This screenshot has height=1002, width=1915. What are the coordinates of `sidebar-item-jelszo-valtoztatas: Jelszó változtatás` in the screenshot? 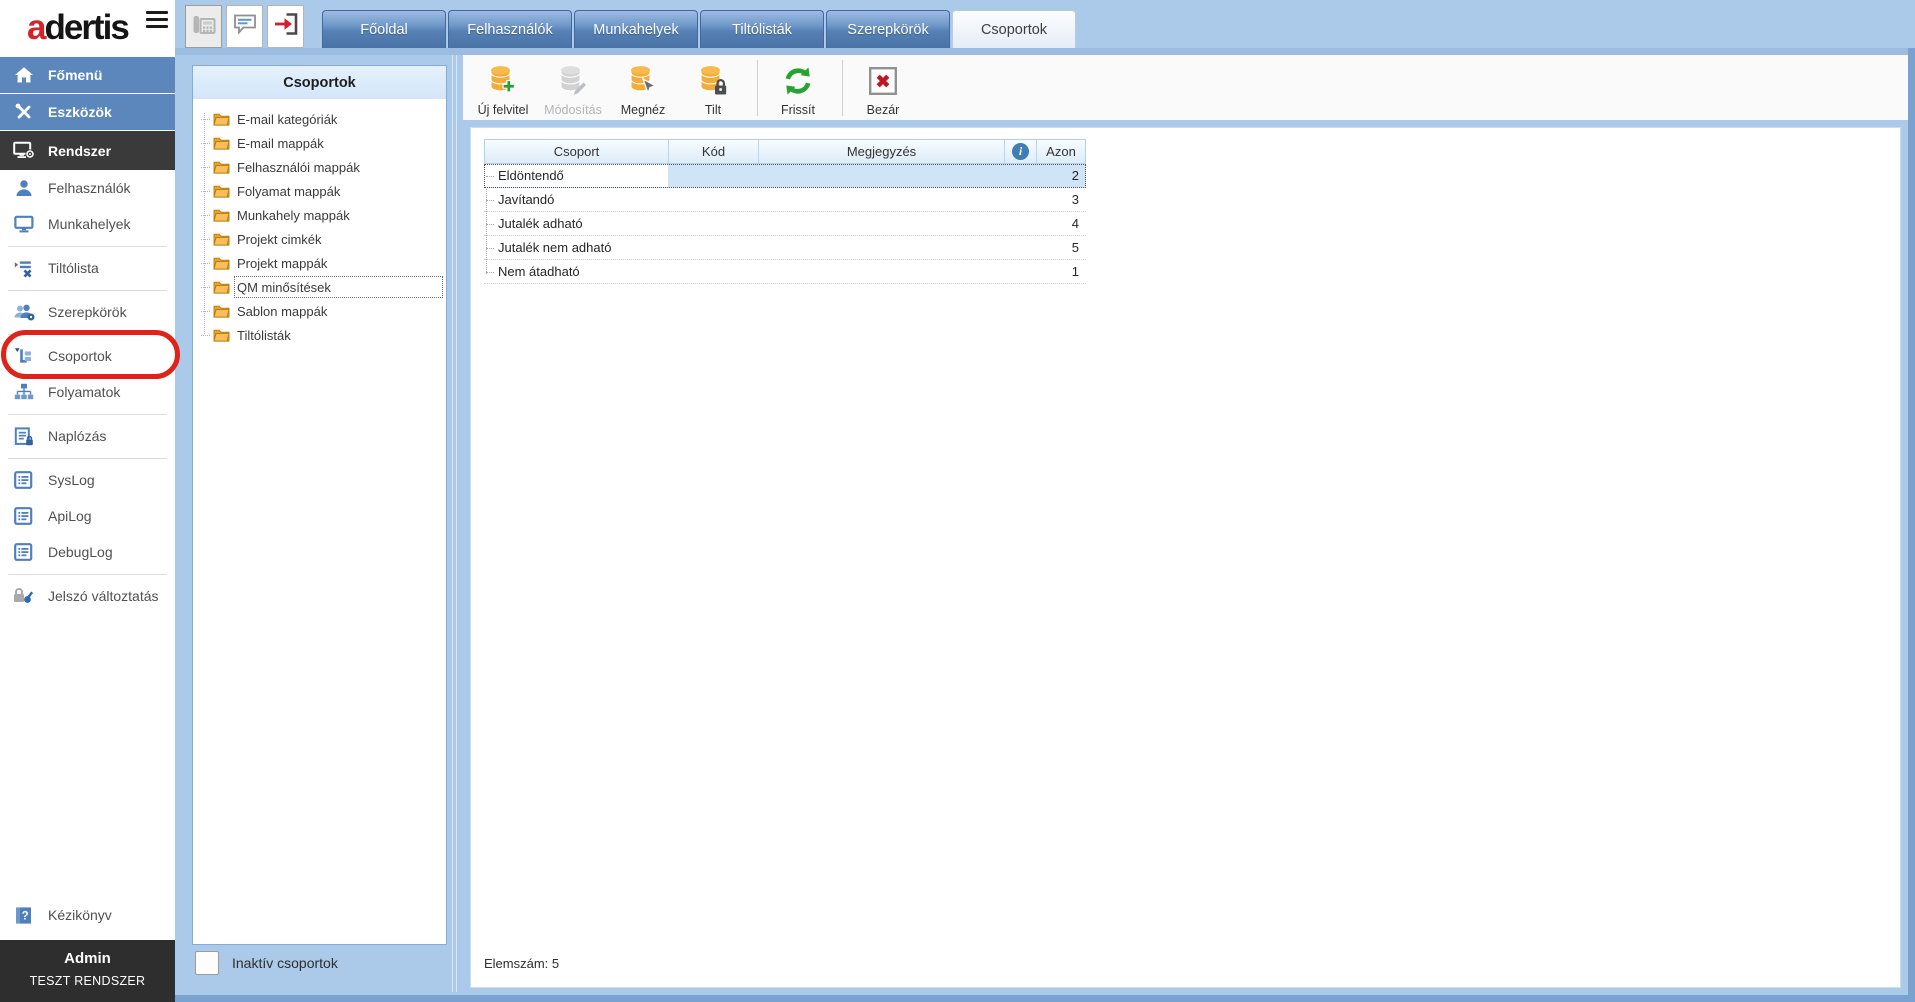 It's located at (87, 596).